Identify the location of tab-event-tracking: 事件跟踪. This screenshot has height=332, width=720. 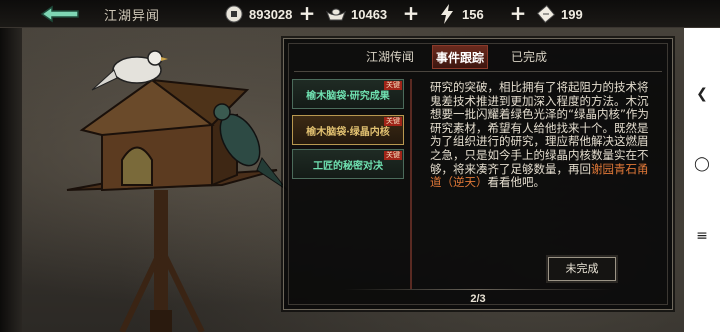
(460, 57).